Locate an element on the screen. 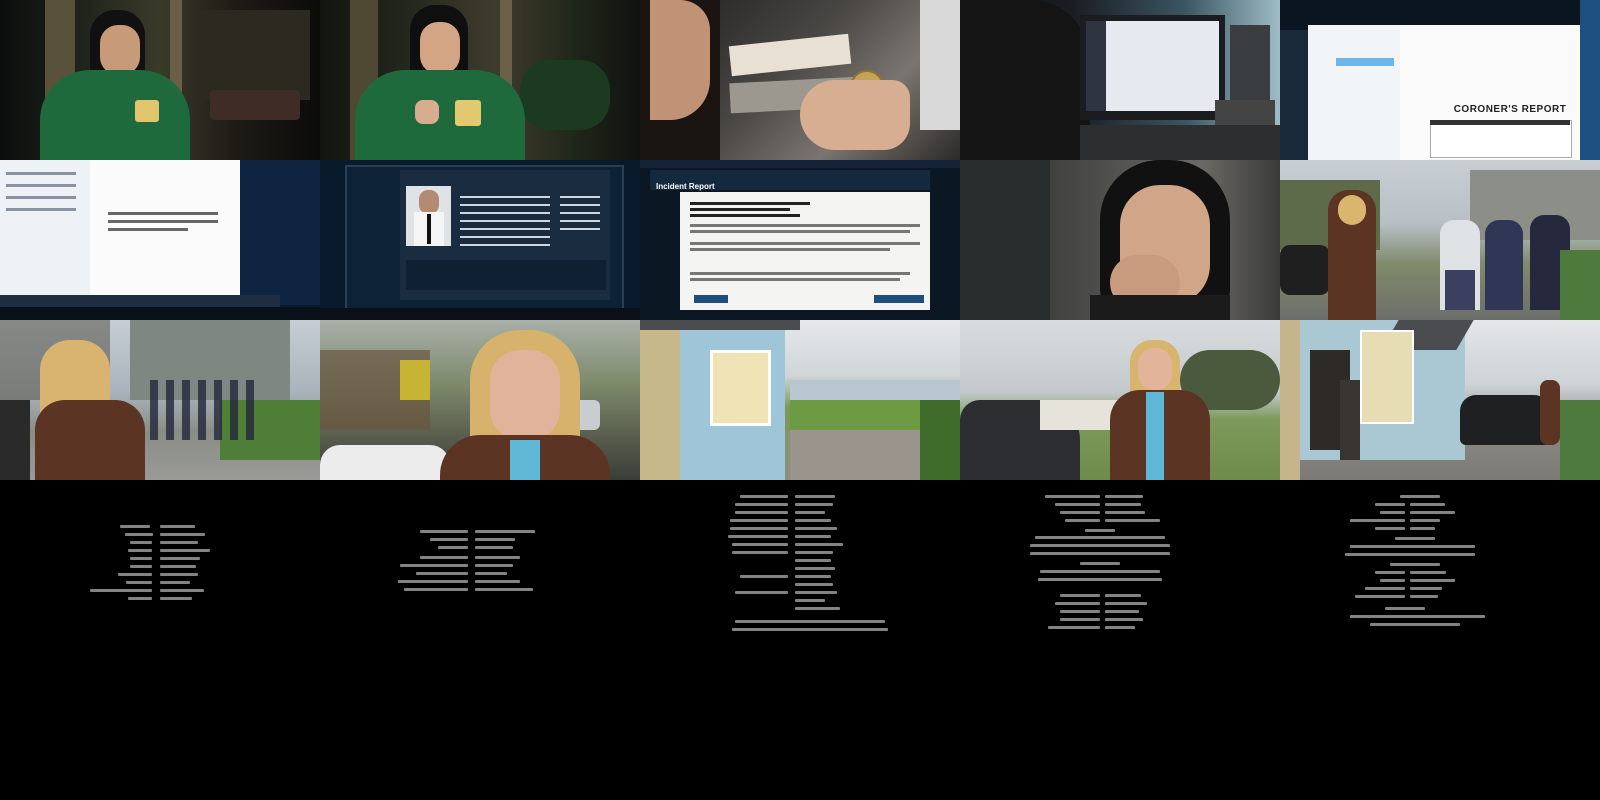 Image resolution: width=1600 pixels, height=800 pixels. frame-girl-phone-lit is located at coordinates (480, 80).